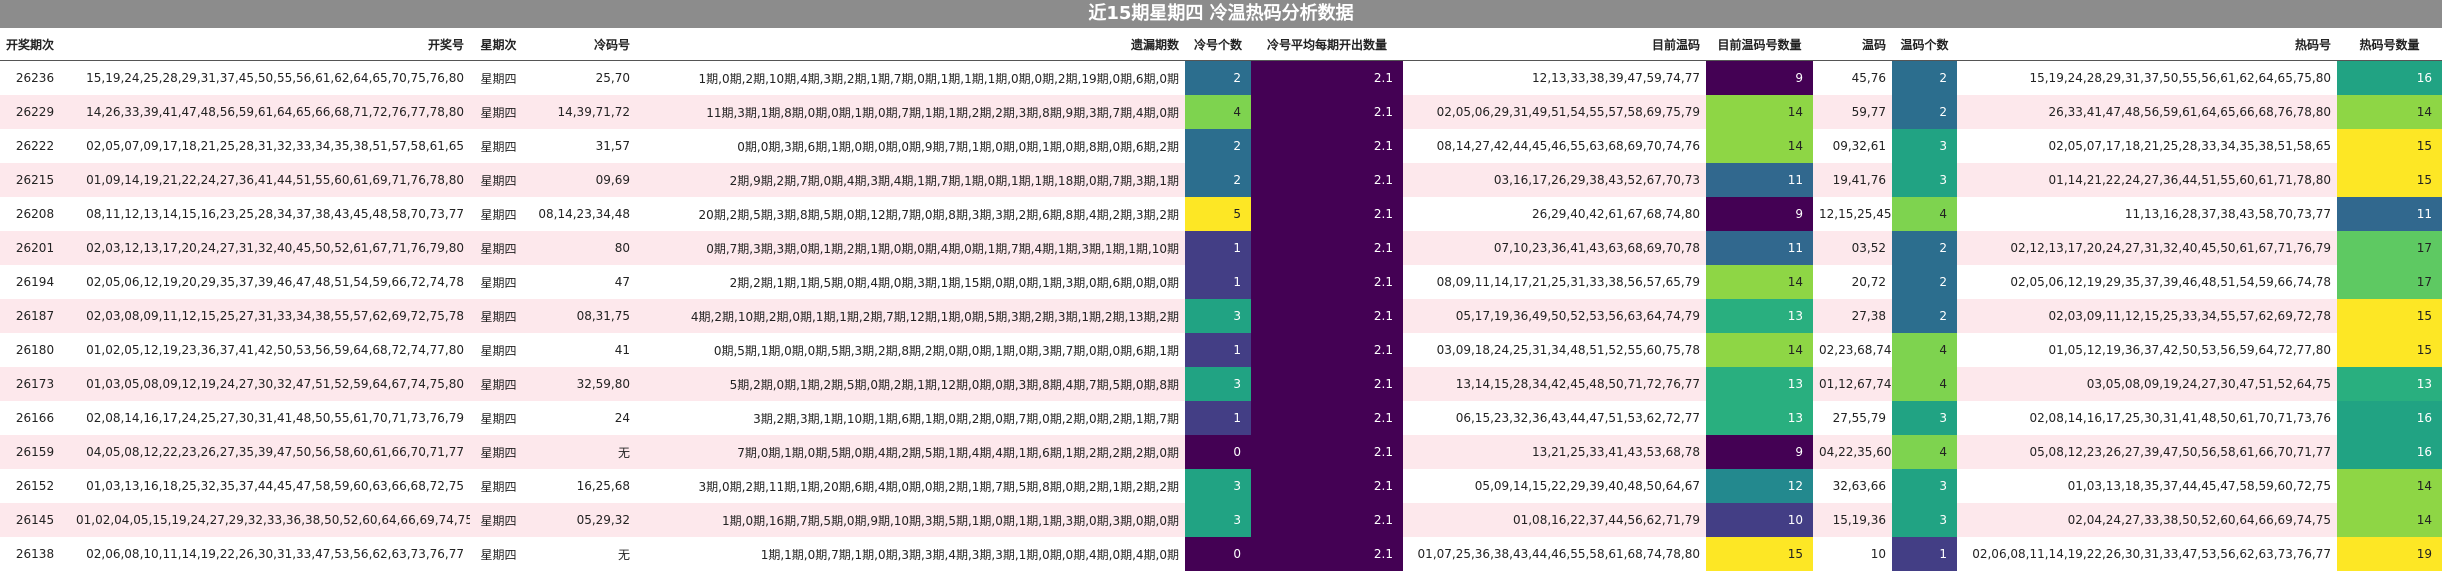 The height and width of the screenshot is (576, 2442). What do you see at coordinates (35, 350) in the screenshot?
I see `cell-draw-period: 26180` at bounding box center [35, 350].